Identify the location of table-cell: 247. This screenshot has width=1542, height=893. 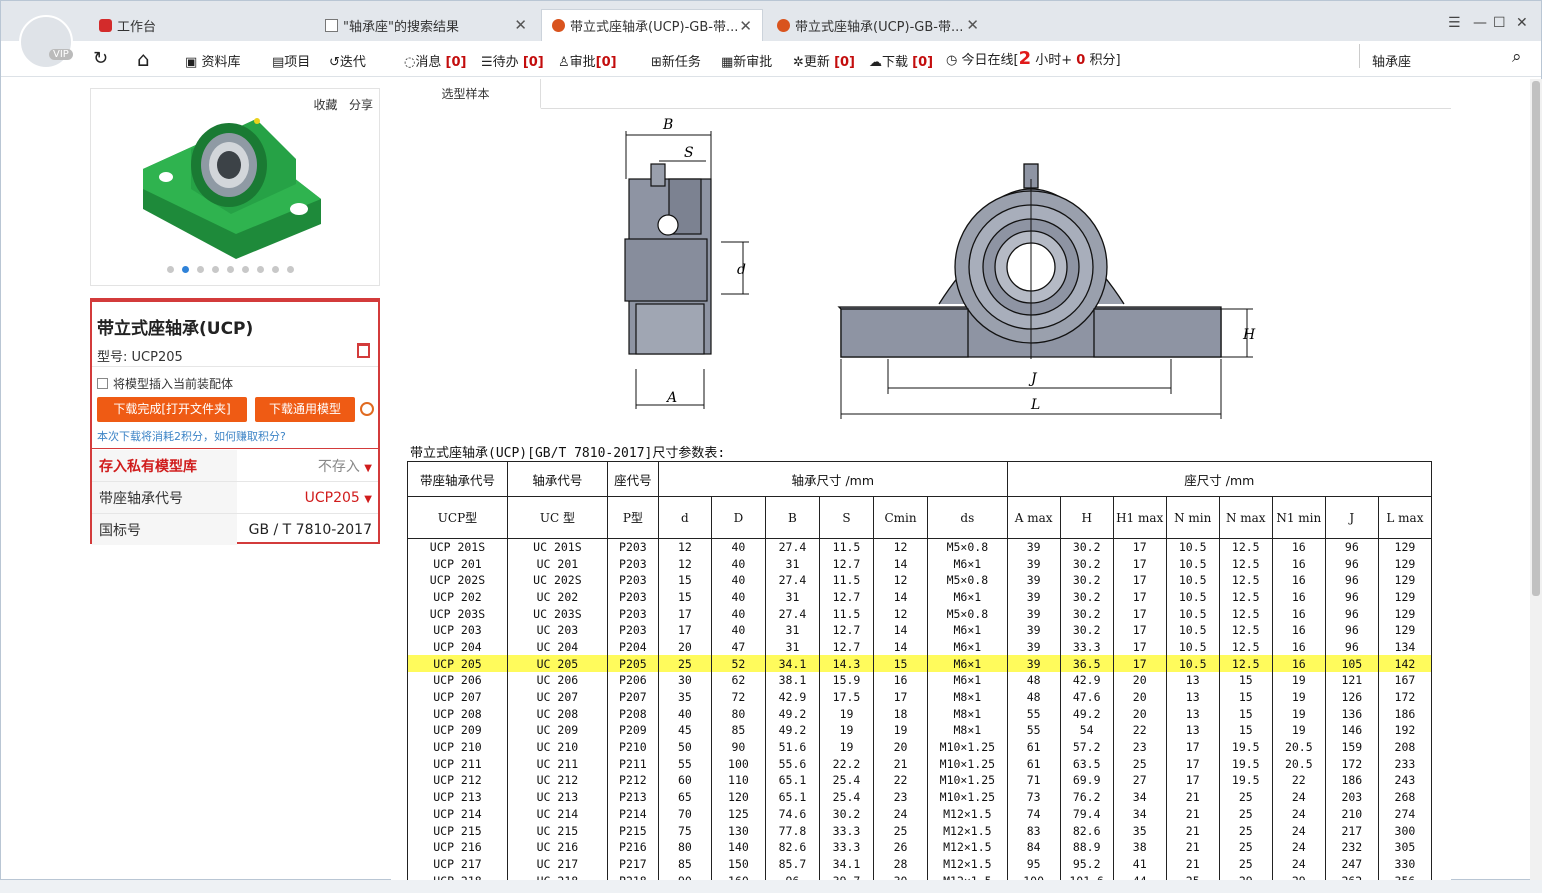
(1351, 864).